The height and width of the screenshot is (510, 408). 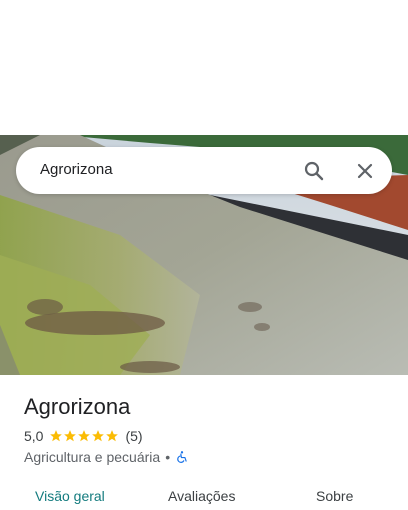 What do you see at coordinates (70, 496) in the screenshot?
I see `tab-overview: Visão geral` at bounding box center [70, 496].